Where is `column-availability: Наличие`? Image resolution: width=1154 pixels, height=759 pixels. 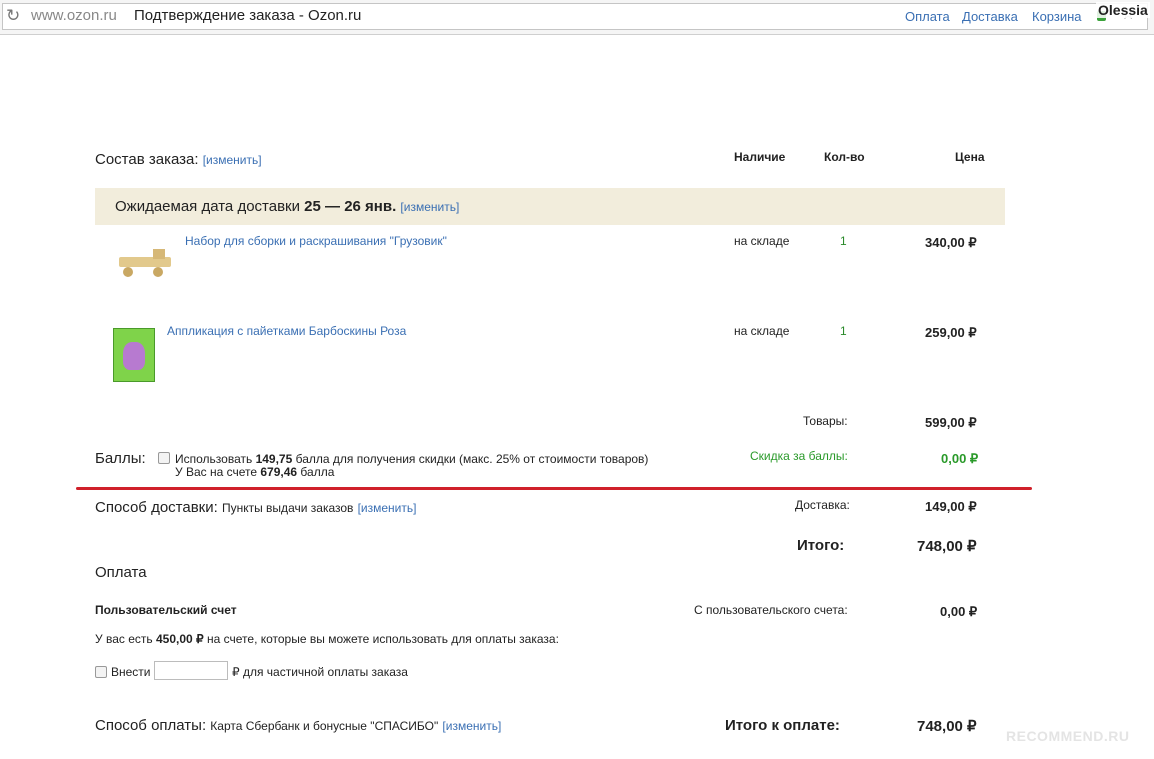
column-availability: Наличие is located at coordinates (760, 157).